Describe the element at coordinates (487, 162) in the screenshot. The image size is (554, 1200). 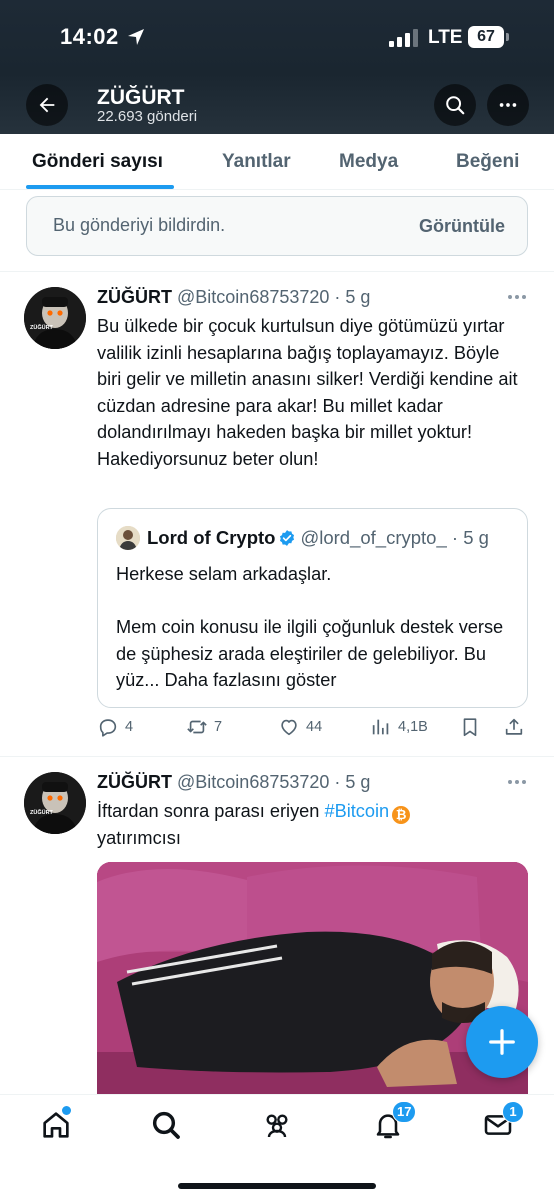
I see `tab-likes: Beğeni` at that location.